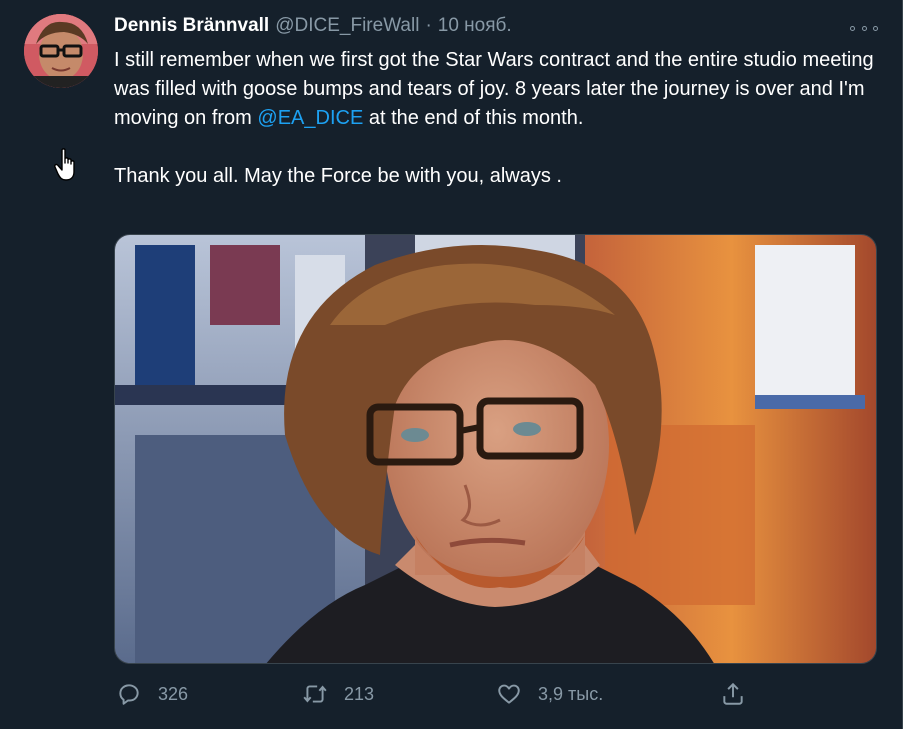 The width and height of the screenshot is (903, 729). What do you see at coordinates (310, 118) in the screenshot?
I see `mention-link: @EA_DICE` at bounding box center [310, 118].